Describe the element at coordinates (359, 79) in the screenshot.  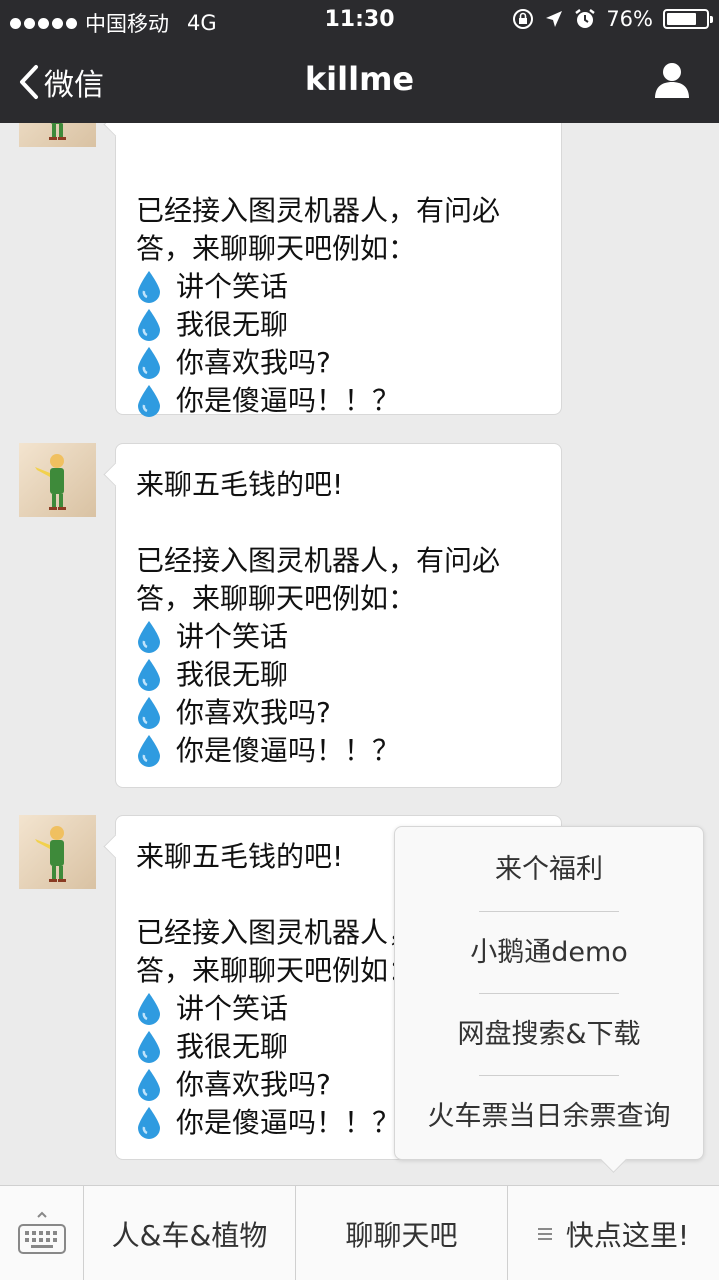
I see `page-title: killme` at that location.